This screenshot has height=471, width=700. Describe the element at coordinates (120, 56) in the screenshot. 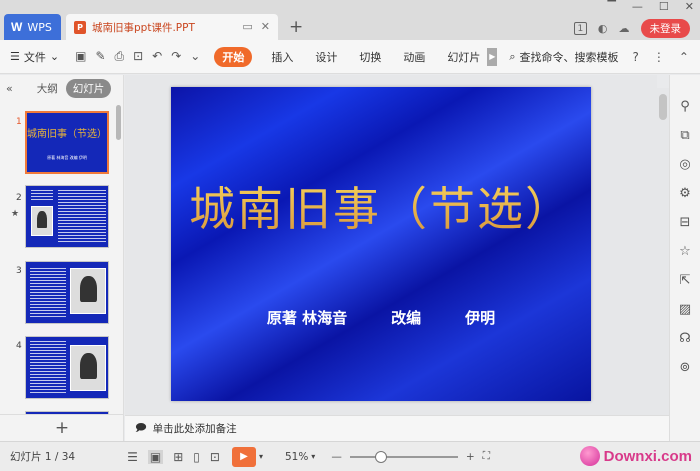

I see `print-icon: ⎙` at that location.